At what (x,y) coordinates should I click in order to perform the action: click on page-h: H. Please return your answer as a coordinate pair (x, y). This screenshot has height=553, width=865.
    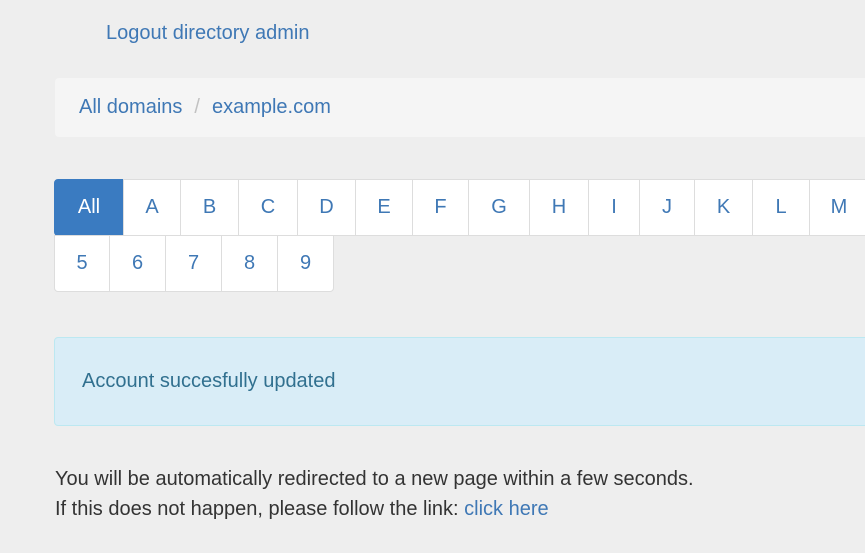
    Looking at the image, I should click on (559, 207).